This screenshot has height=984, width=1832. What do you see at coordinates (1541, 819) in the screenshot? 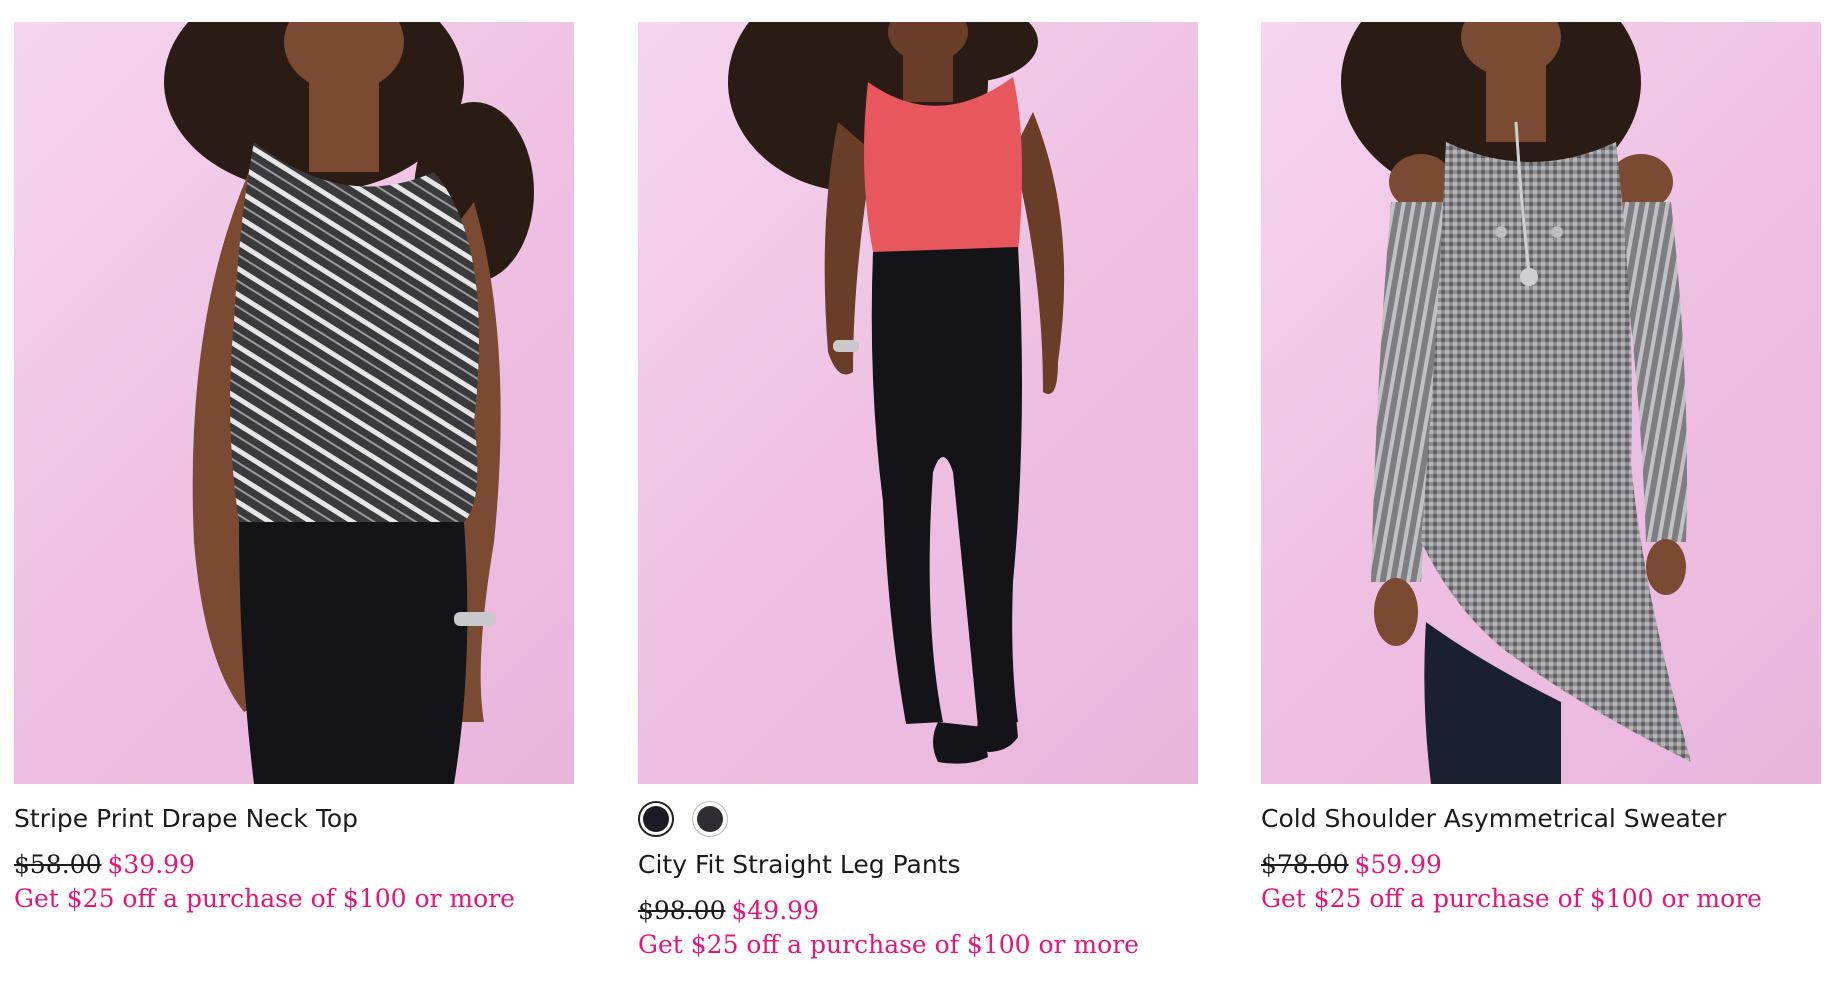
I see `product-name: Cold Shoulder Asymmetrical Sweater` at bounding box center [1541, 819].